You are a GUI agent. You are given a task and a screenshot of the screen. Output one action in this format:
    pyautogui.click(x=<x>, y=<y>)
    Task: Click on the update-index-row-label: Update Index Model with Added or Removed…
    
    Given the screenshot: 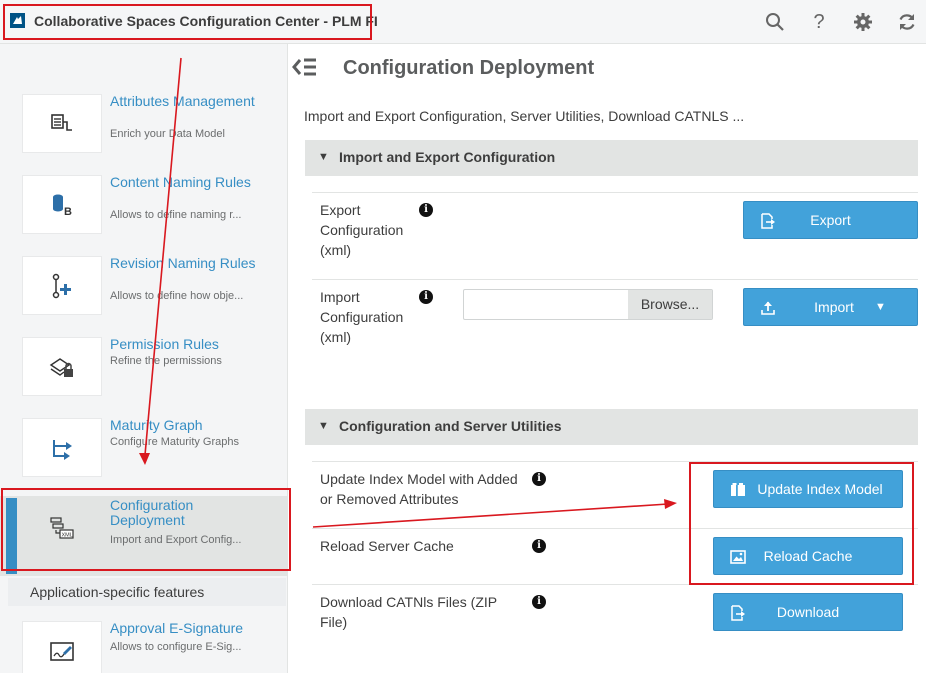 What is the action you would take?
    pyautogui.click(x=419, y=489)
    